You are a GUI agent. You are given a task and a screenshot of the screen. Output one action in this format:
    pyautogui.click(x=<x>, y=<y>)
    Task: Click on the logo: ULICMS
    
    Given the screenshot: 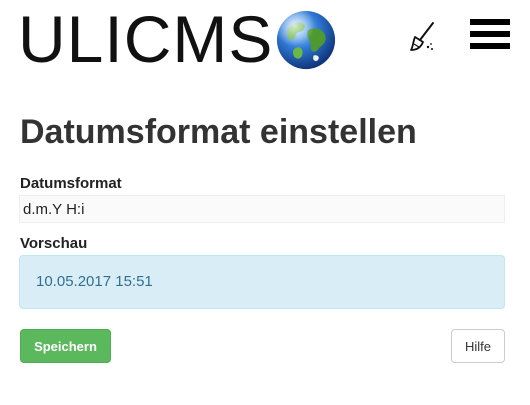 What is the action you would take?
    pyautogui.click(x=177, y=39)
    